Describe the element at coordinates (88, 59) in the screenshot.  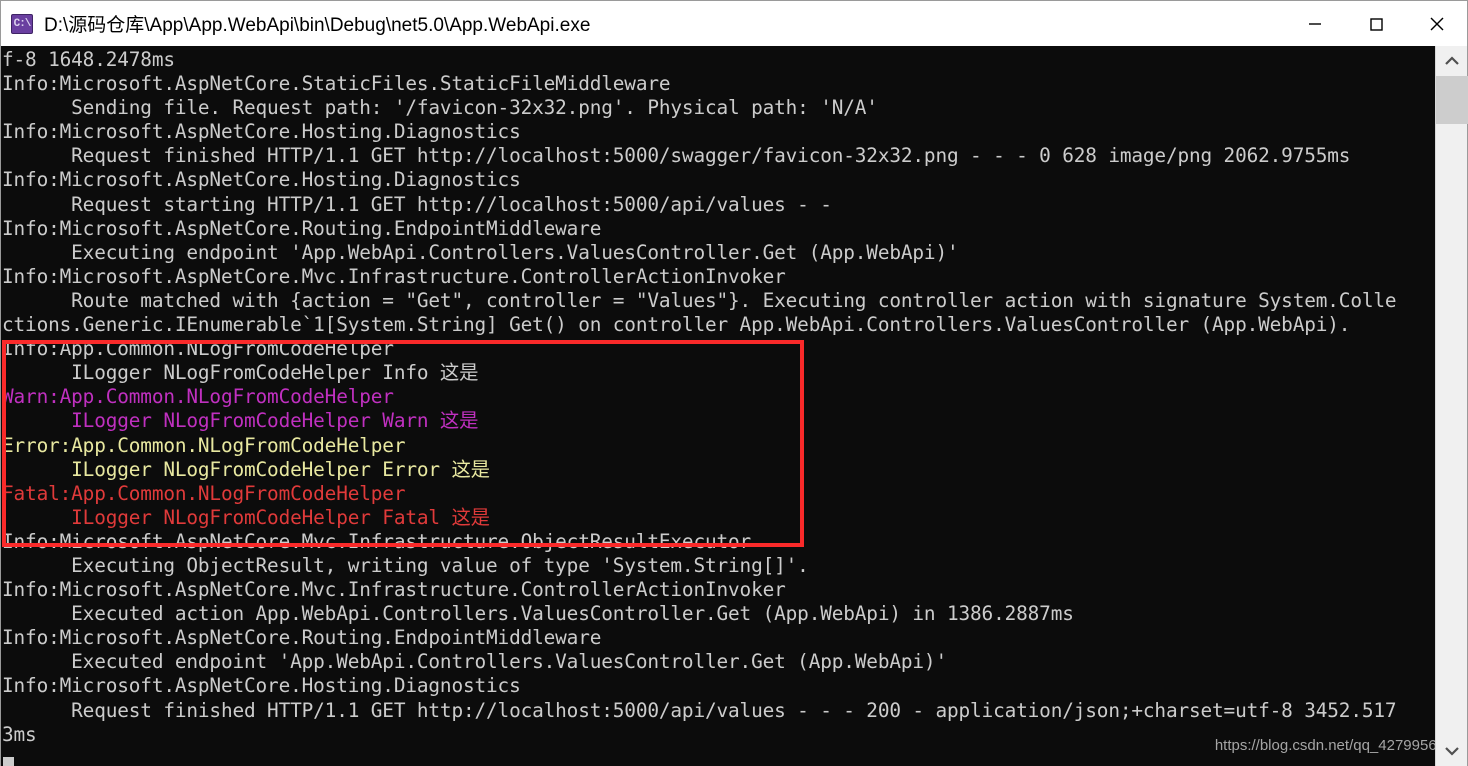
I see `console-line: f-8 1648.2478ms` at that location.